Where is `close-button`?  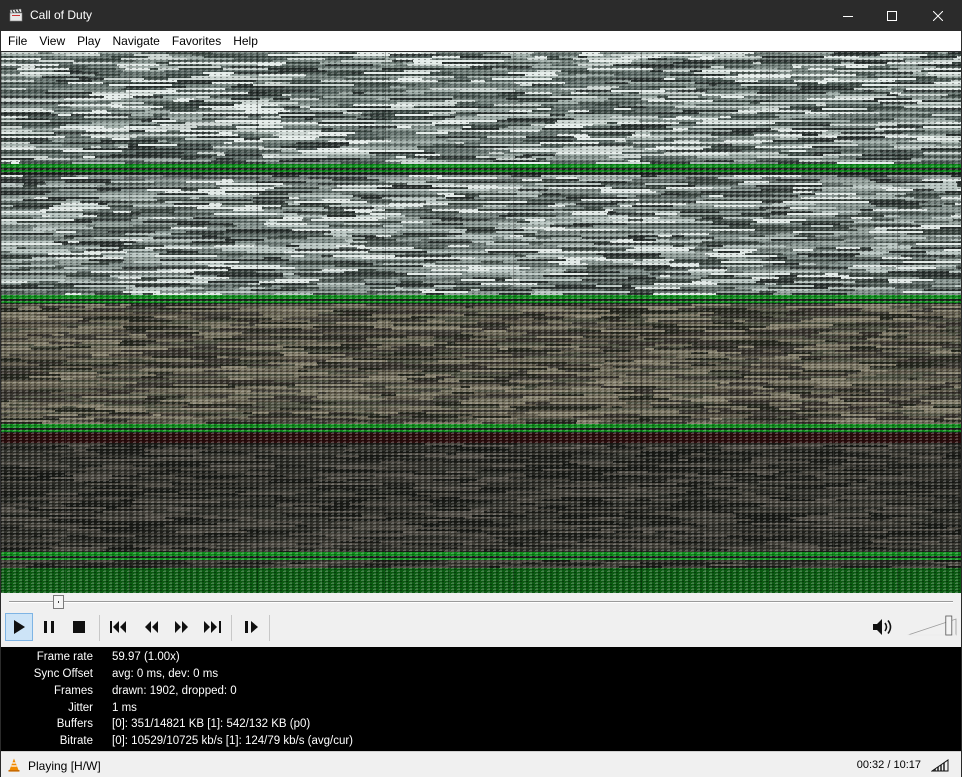
close-button is located at coordinates (938, 15).